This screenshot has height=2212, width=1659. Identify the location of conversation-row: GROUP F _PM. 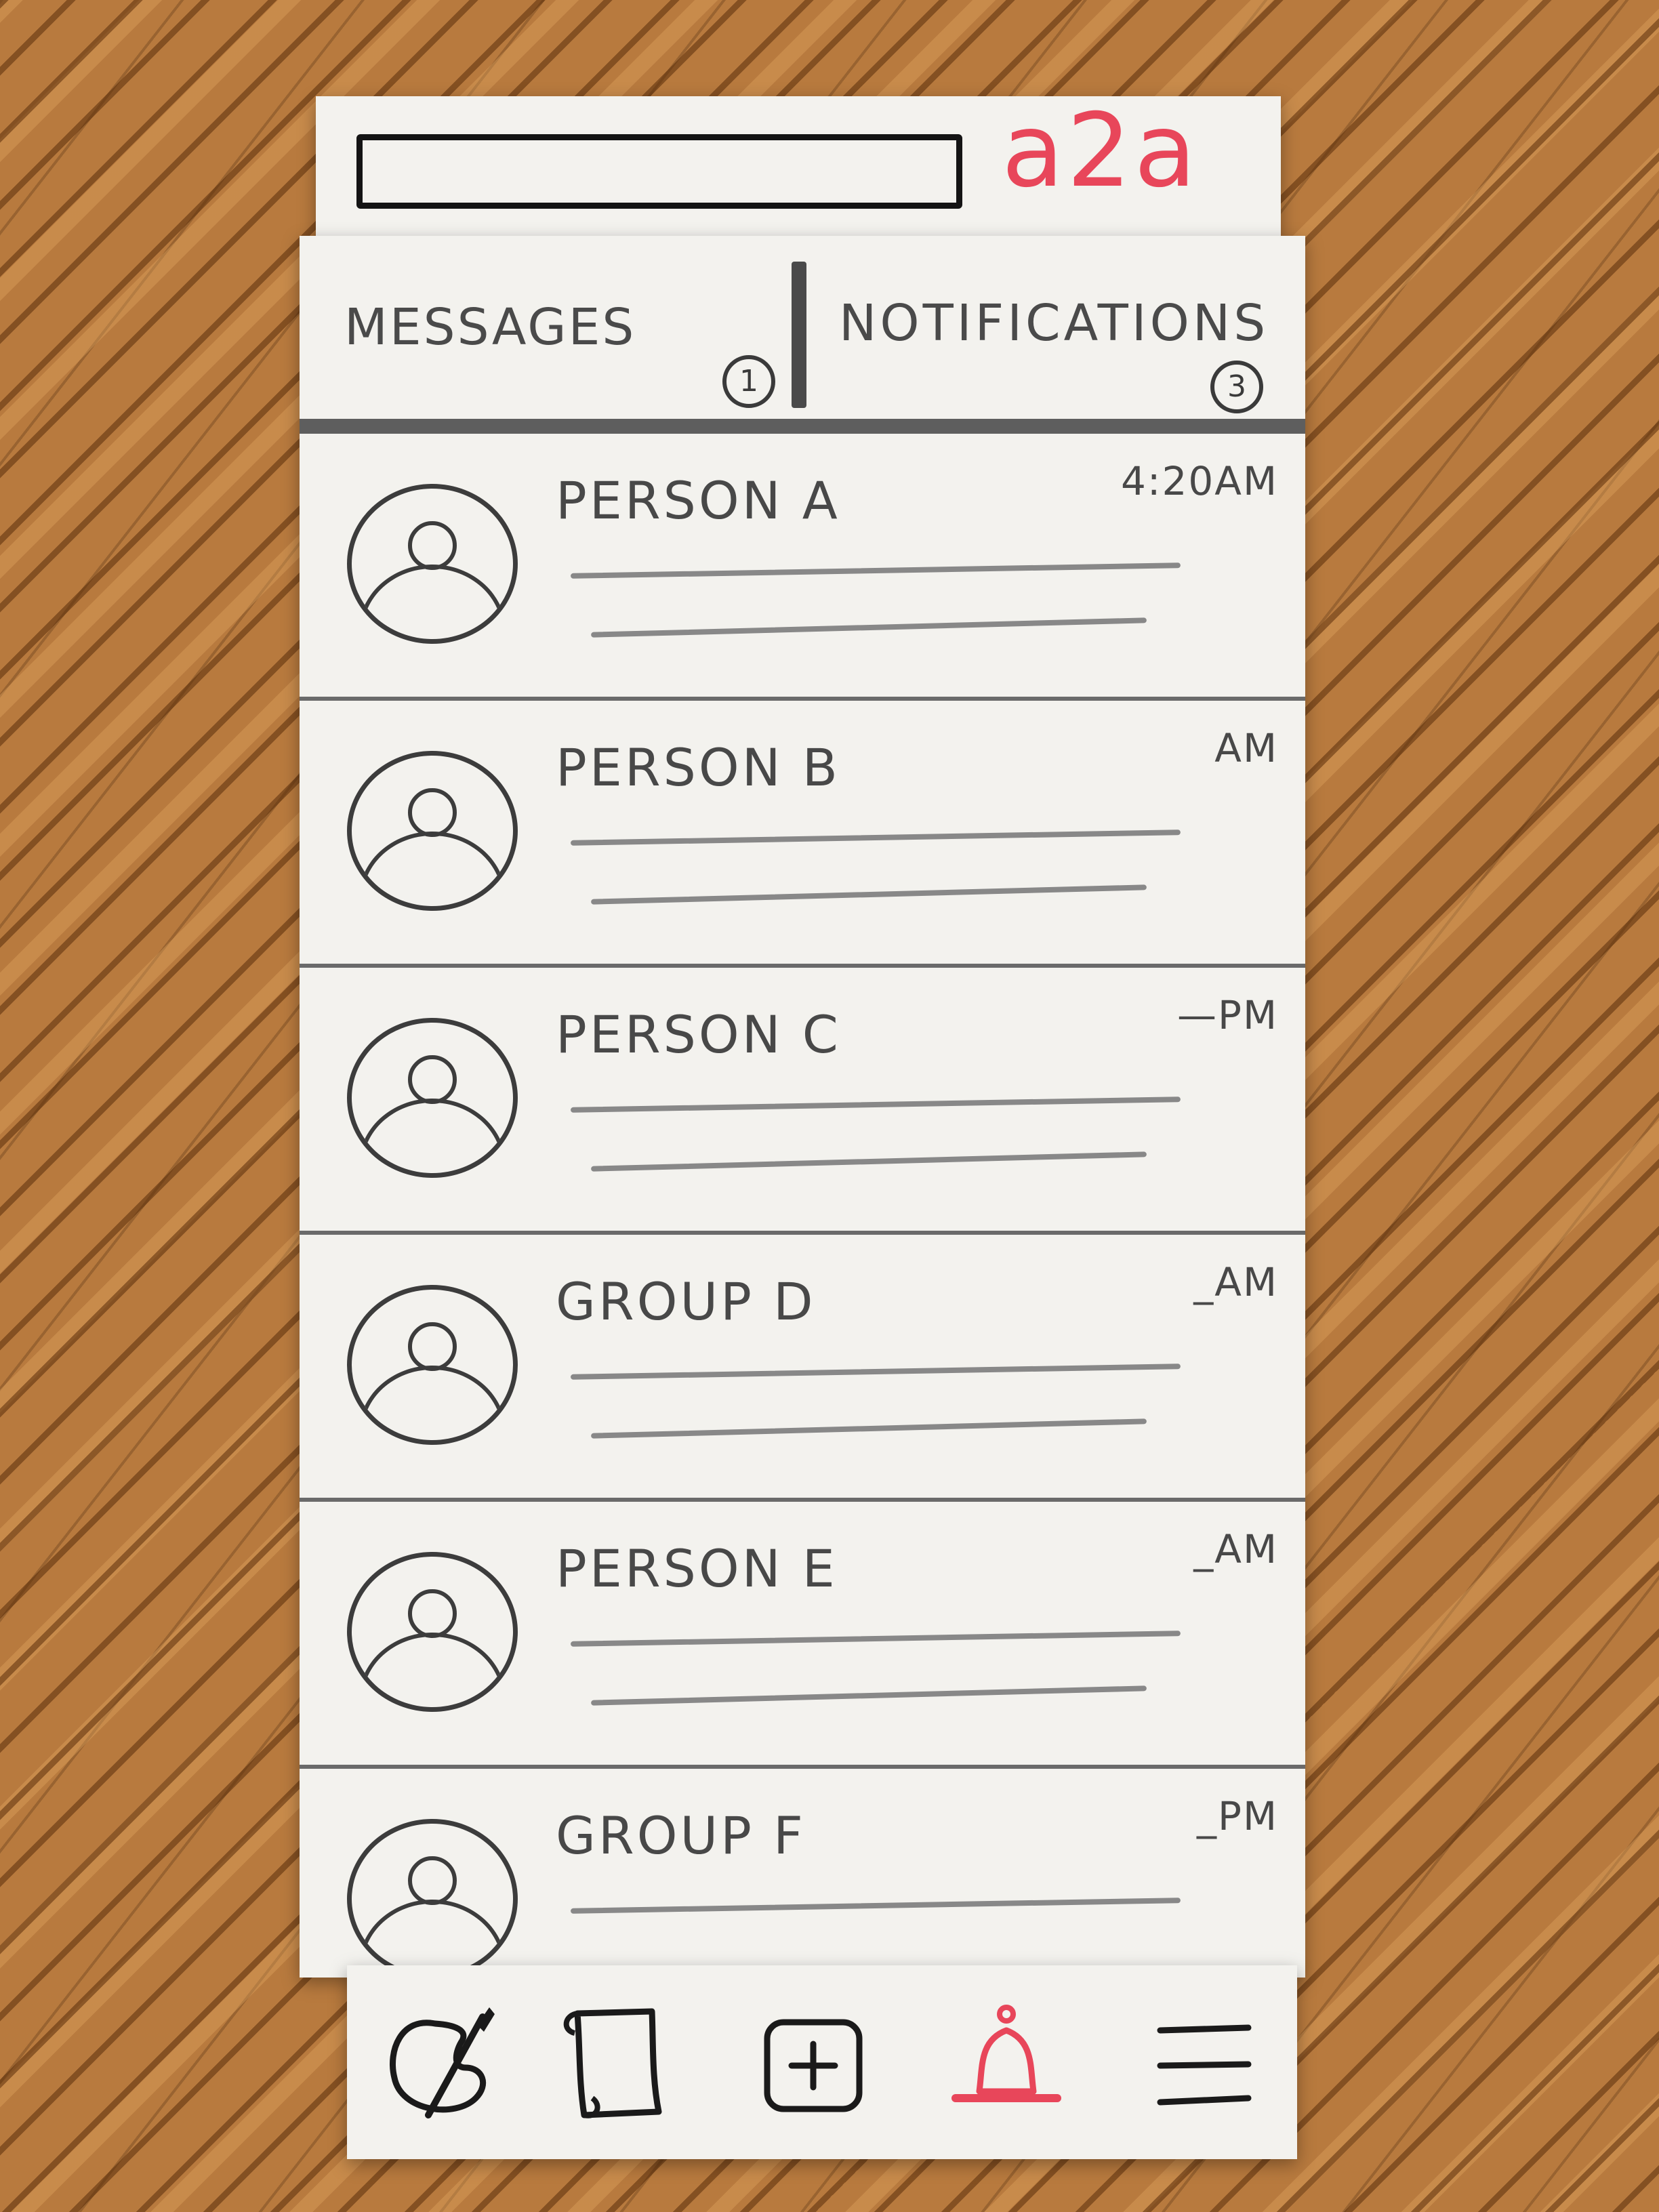
(802, 1873).